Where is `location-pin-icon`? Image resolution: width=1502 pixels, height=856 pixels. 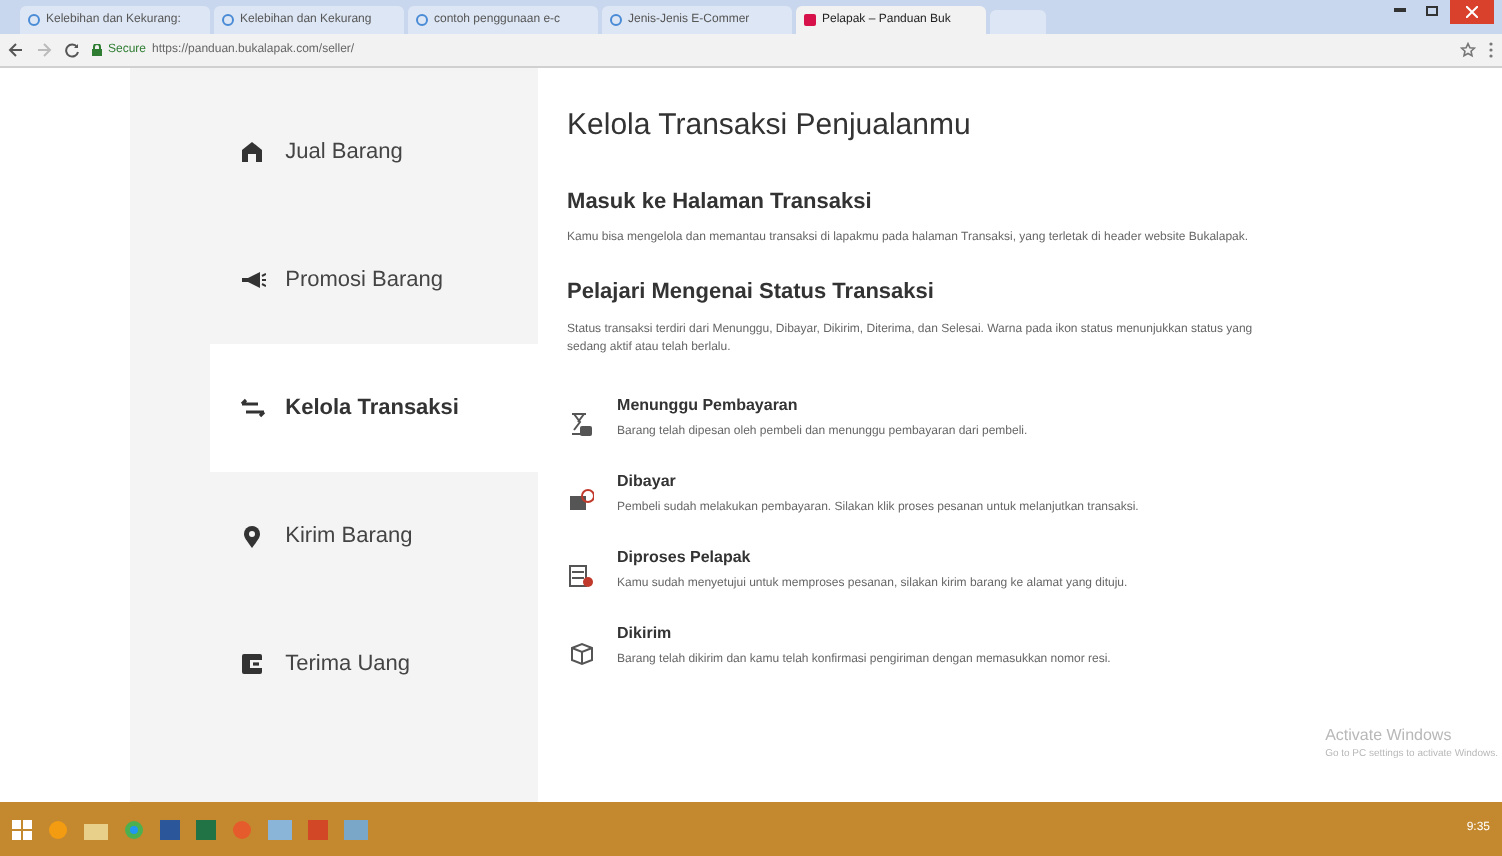
location-pin-icon is located at coordinates (252, 536).